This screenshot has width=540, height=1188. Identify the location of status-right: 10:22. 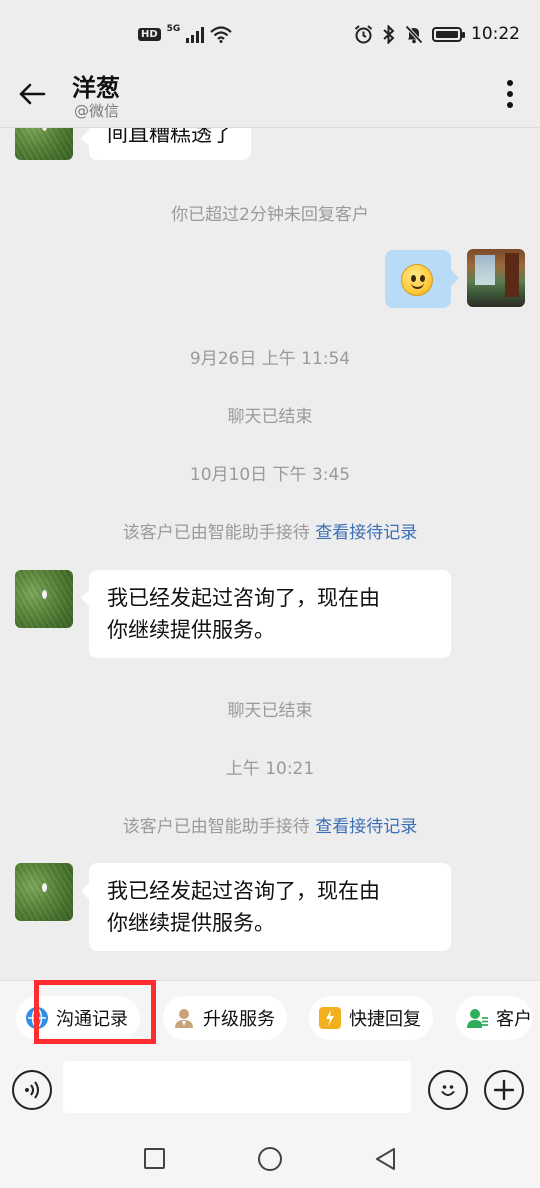
(437, 34).